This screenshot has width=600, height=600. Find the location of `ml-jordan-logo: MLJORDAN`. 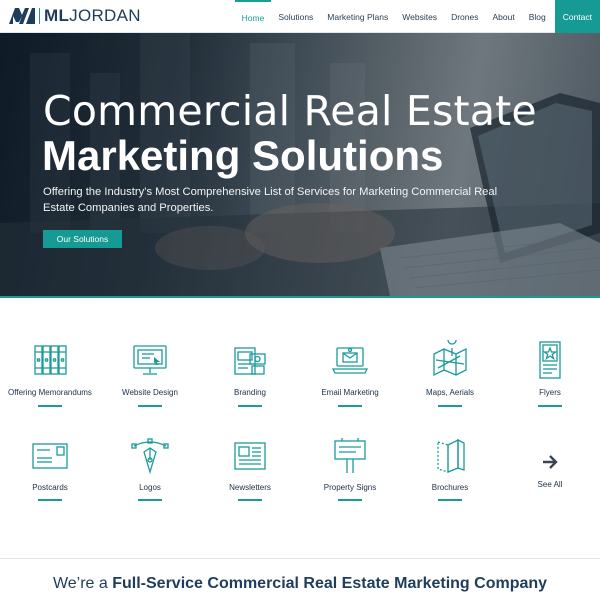

ml-jordan-logo: MLJORDAN is located at coordinates (75, 16).